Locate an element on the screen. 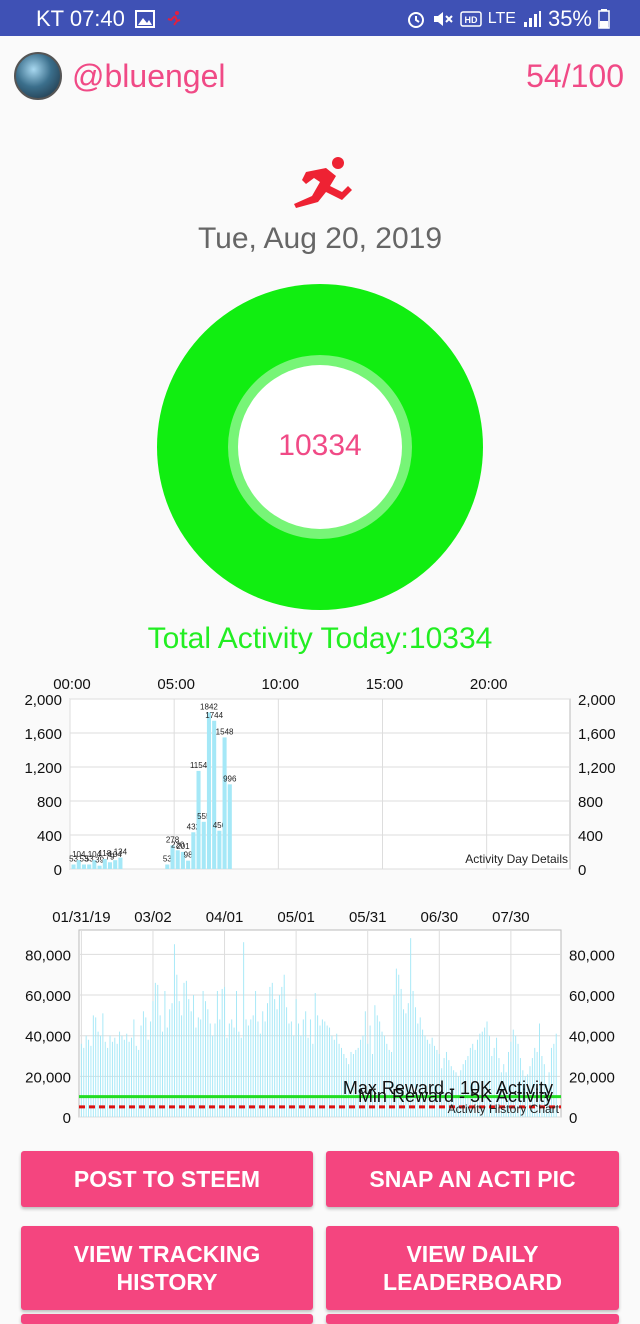 This screenshot has width=640, height=1324. snap-acti-pic-button: SNAP AN ACTI PIC is located at coordinates (472, 1179).